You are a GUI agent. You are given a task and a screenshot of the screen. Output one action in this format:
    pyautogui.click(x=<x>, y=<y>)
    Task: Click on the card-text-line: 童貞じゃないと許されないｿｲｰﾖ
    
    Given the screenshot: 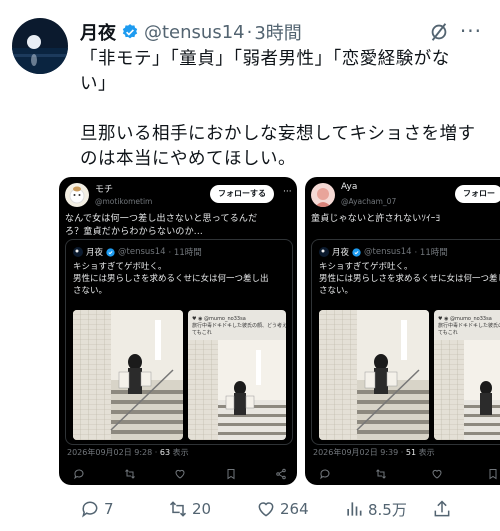 What is the action you would take?
    pyautogui.click(x=376, y=219)
    